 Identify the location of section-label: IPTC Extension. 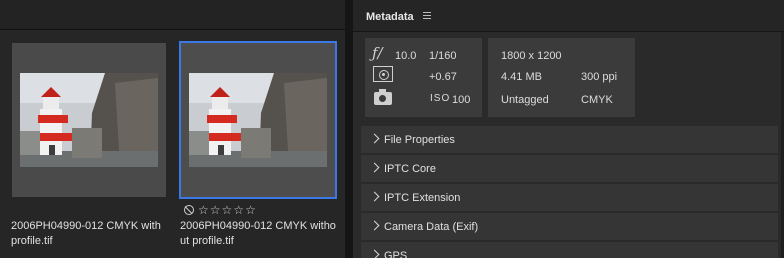
(422, 198).